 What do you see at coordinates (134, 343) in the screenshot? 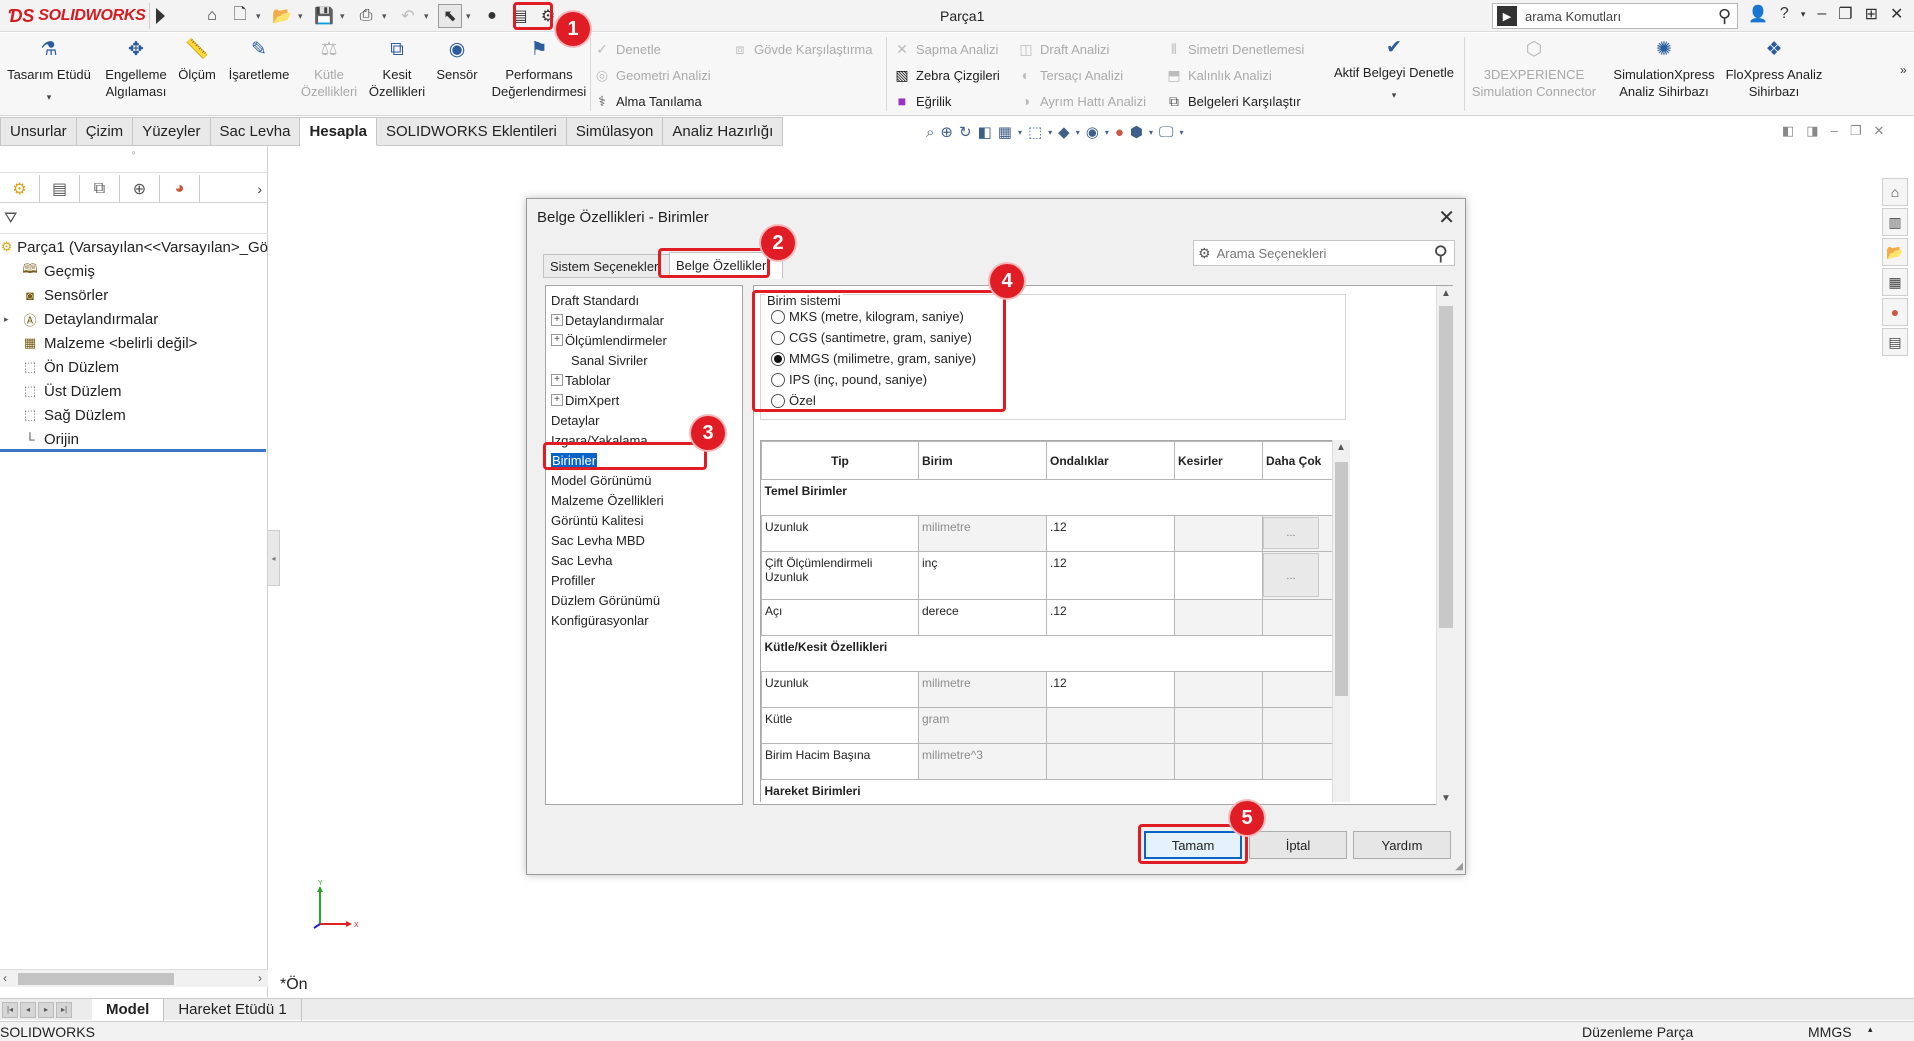
I see `tree-item-material: ▦ Malzeme <belirli değil>` at bounding box center [134, 343].